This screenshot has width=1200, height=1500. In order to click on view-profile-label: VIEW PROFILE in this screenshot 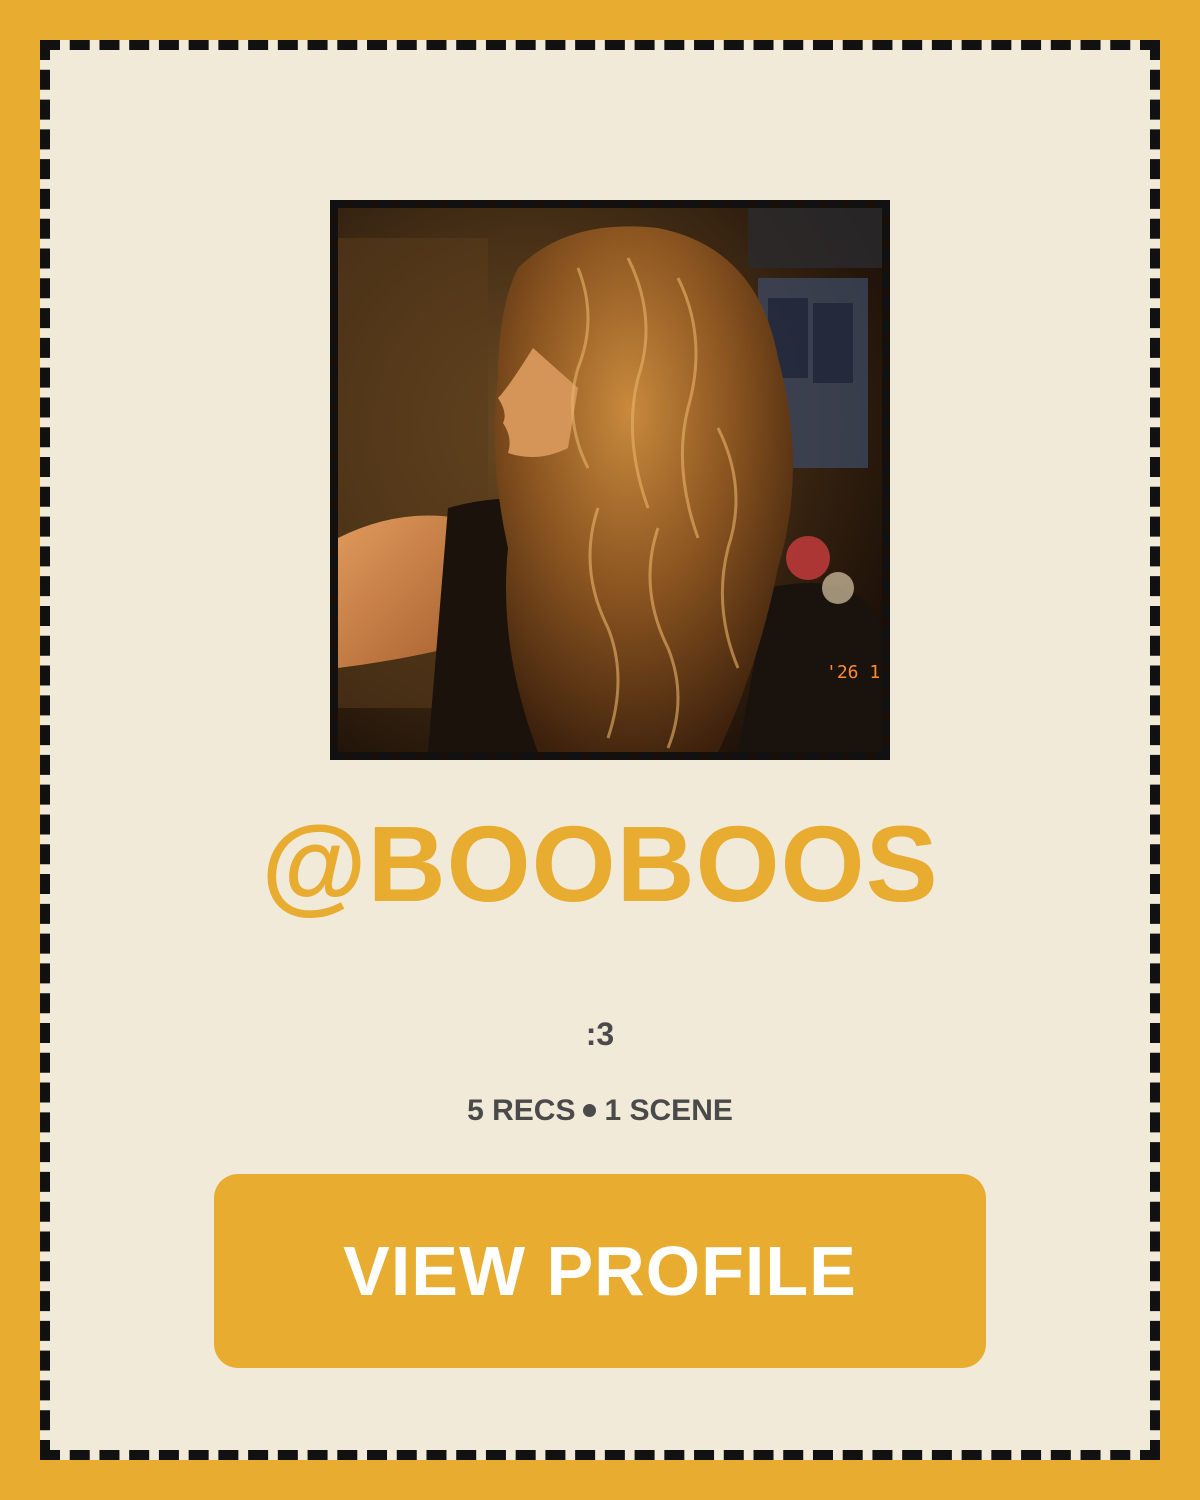, I will do `click(600, 1271)`.